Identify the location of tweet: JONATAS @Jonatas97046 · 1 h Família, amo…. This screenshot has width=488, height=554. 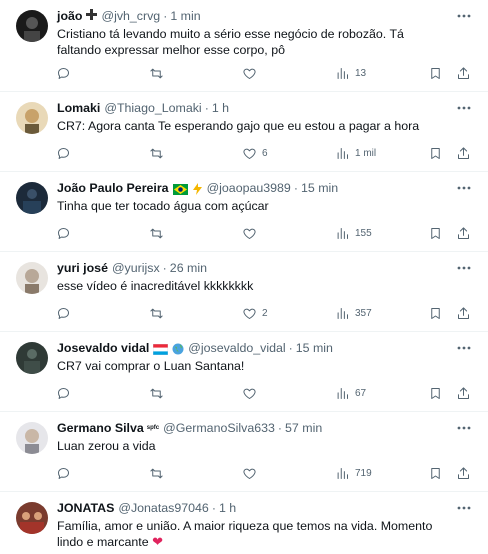
(244, 523).